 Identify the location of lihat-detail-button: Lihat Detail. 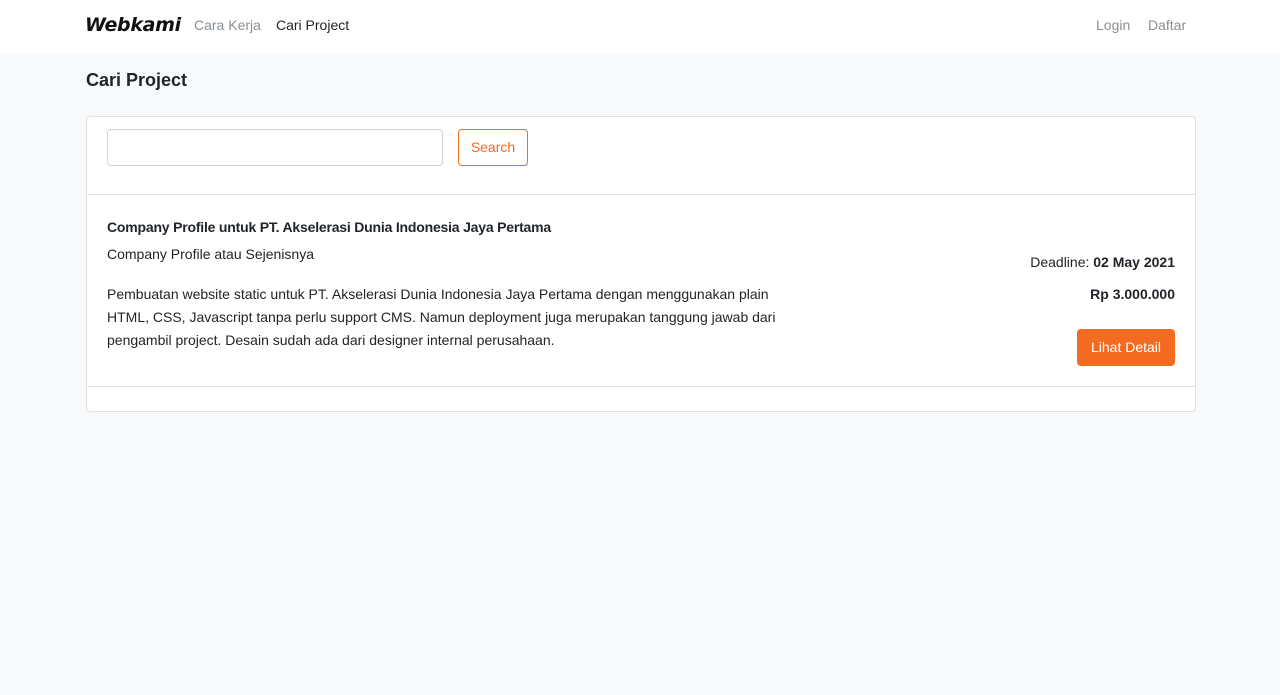
(1126, 347).